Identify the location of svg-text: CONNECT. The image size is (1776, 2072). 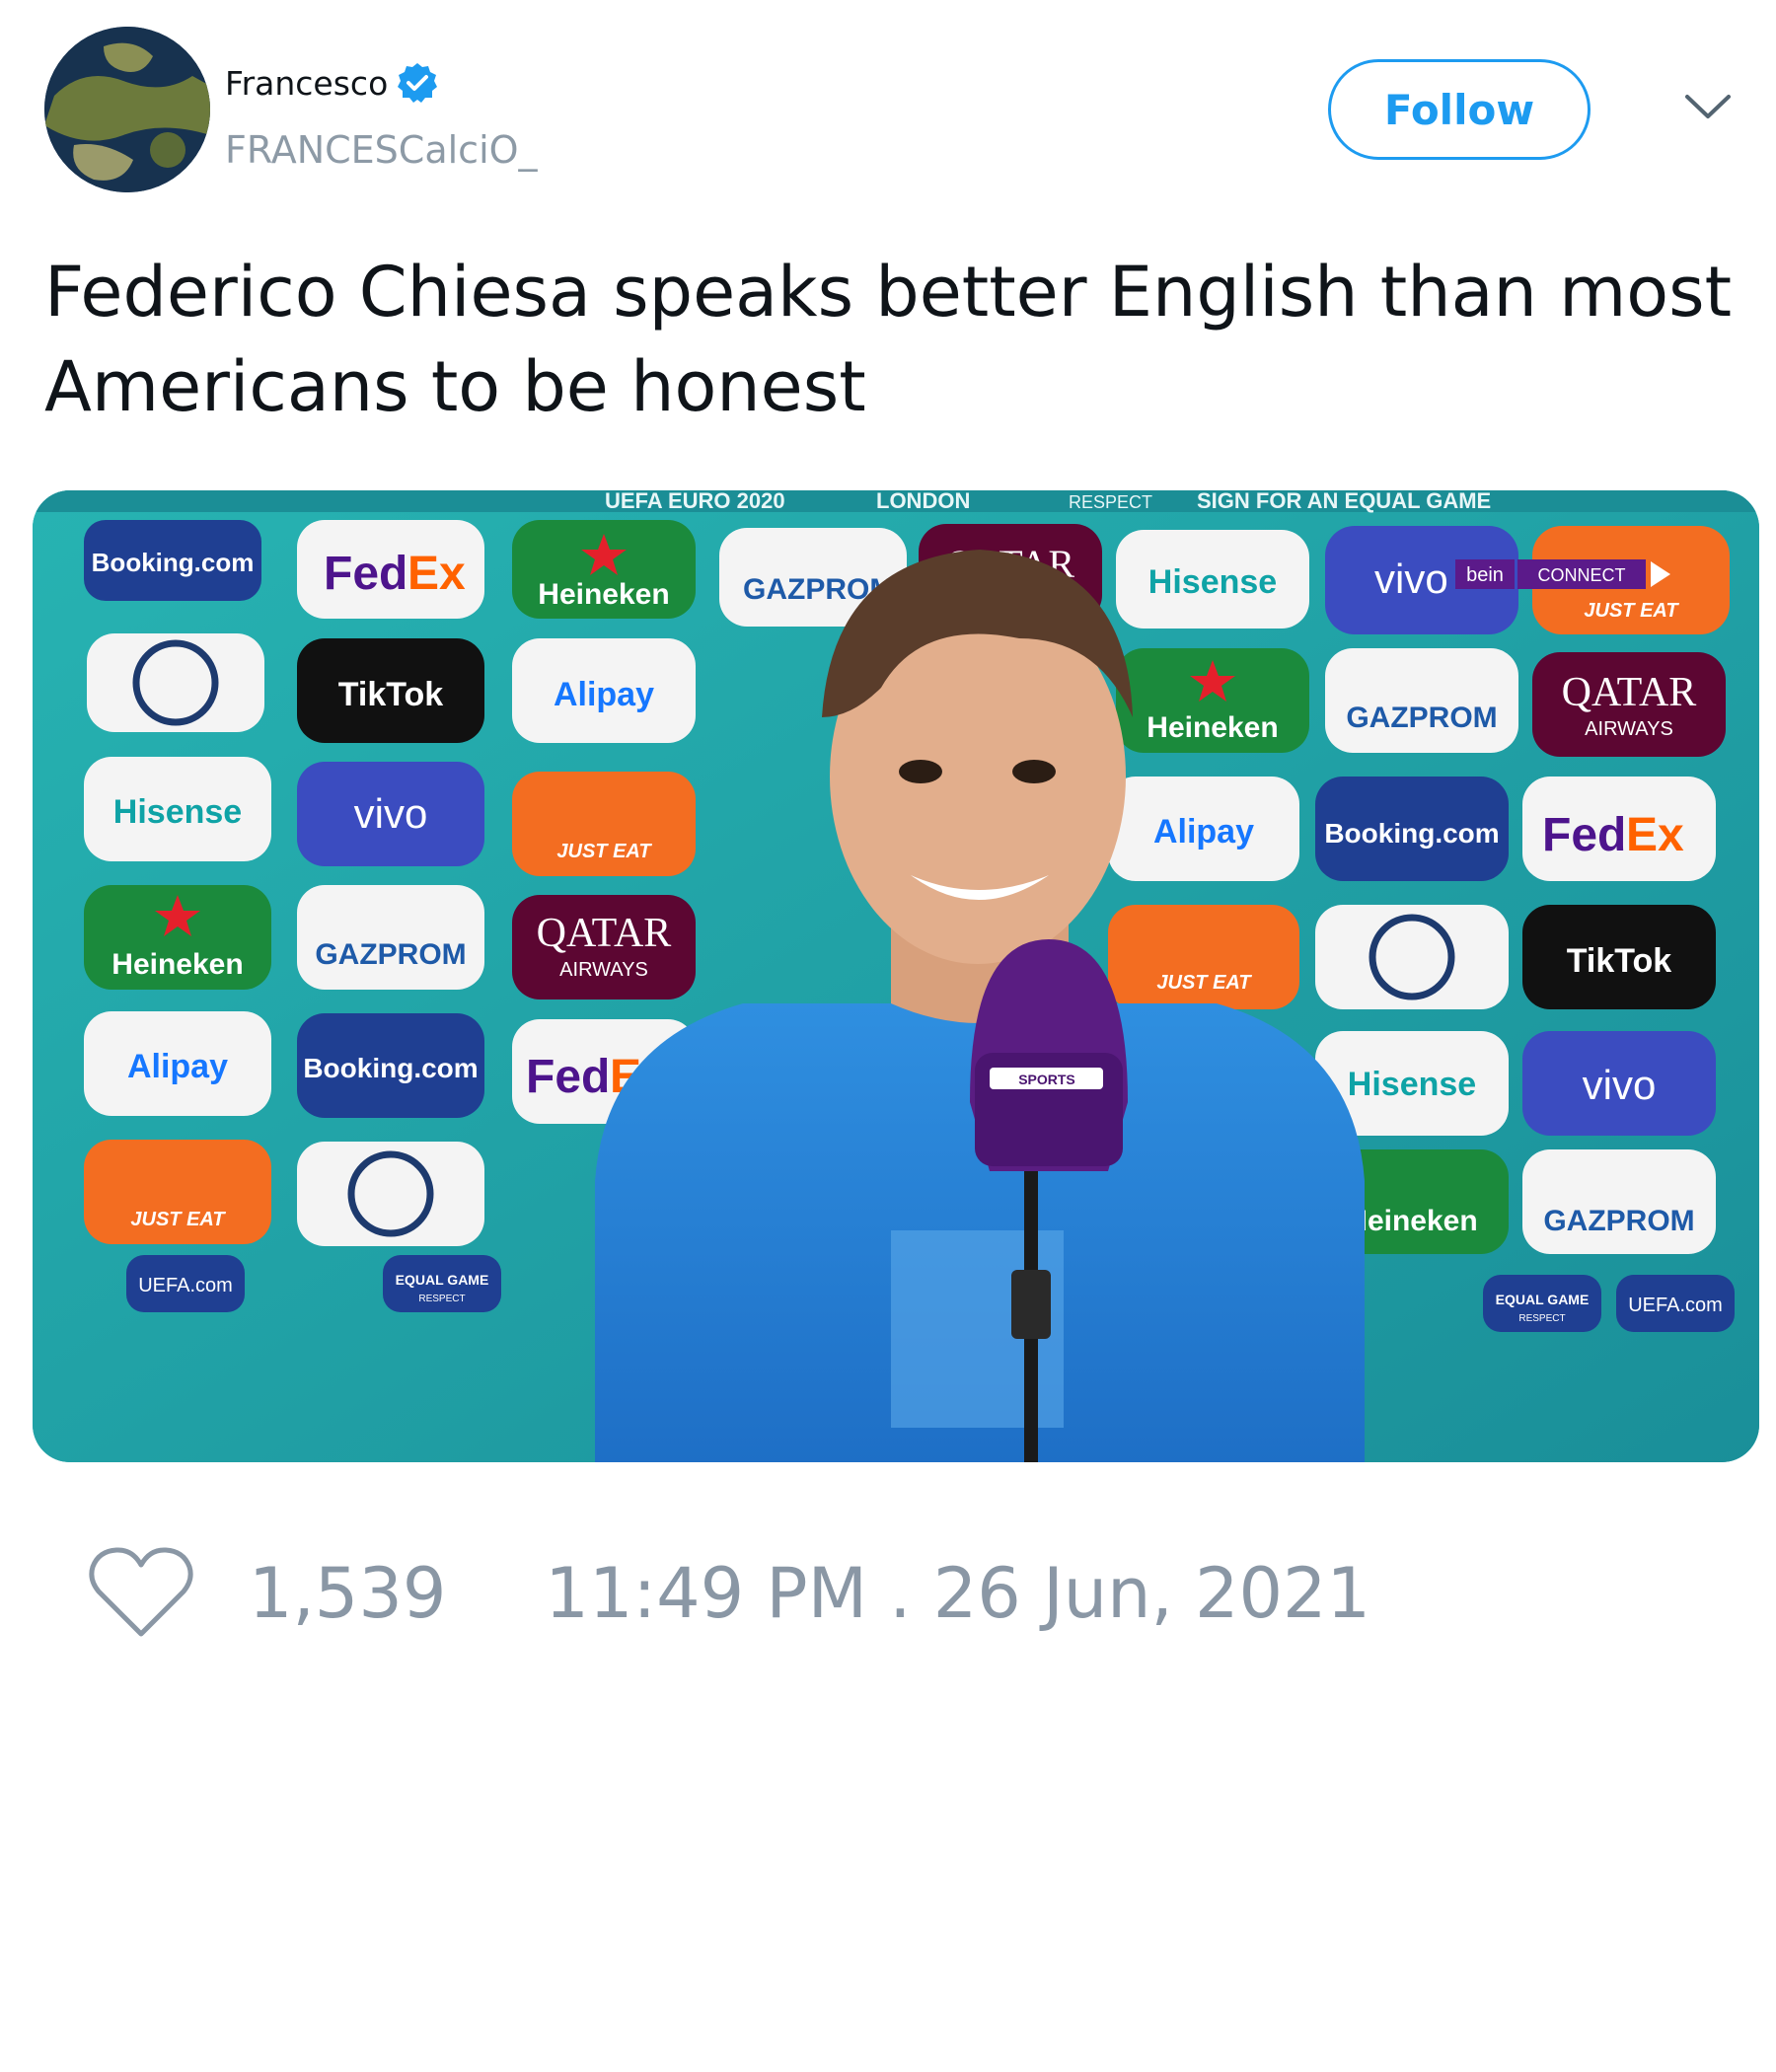
(1582, 575).